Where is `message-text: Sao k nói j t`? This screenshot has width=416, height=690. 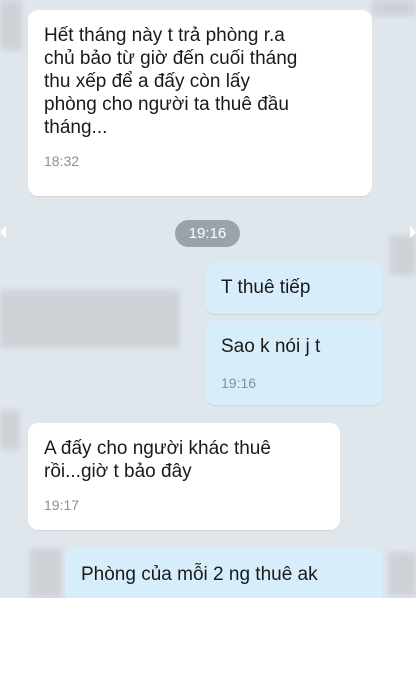 message-text: Sao k nói j t is located at coordinates (271, 346).